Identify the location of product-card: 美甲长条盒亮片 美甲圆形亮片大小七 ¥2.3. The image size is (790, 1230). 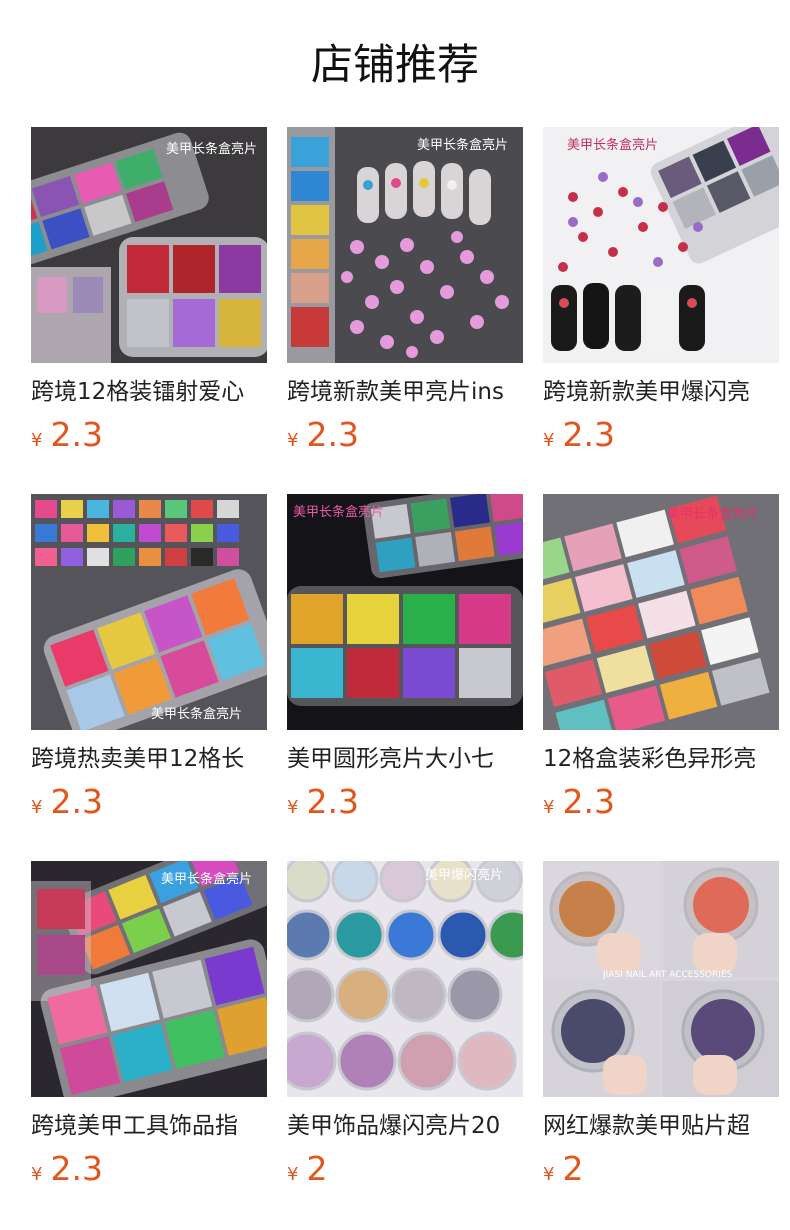
(405, 659).